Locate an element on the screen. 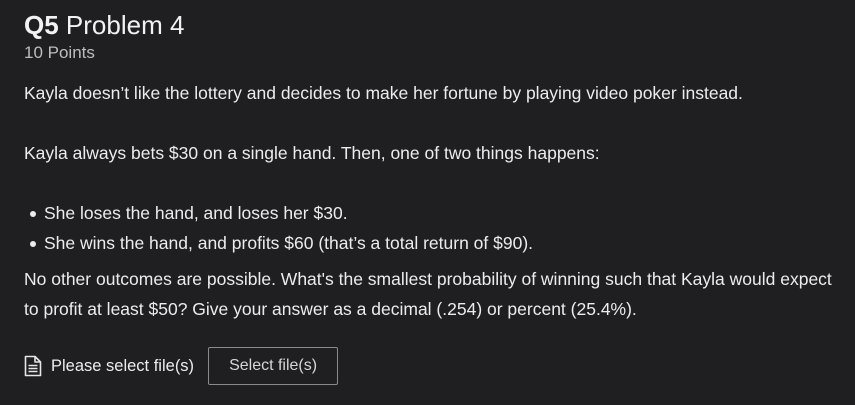 The image size is (855, 405). file-upload-row: Please select file(s) Select file(s) is located at coordinates (181, 366).